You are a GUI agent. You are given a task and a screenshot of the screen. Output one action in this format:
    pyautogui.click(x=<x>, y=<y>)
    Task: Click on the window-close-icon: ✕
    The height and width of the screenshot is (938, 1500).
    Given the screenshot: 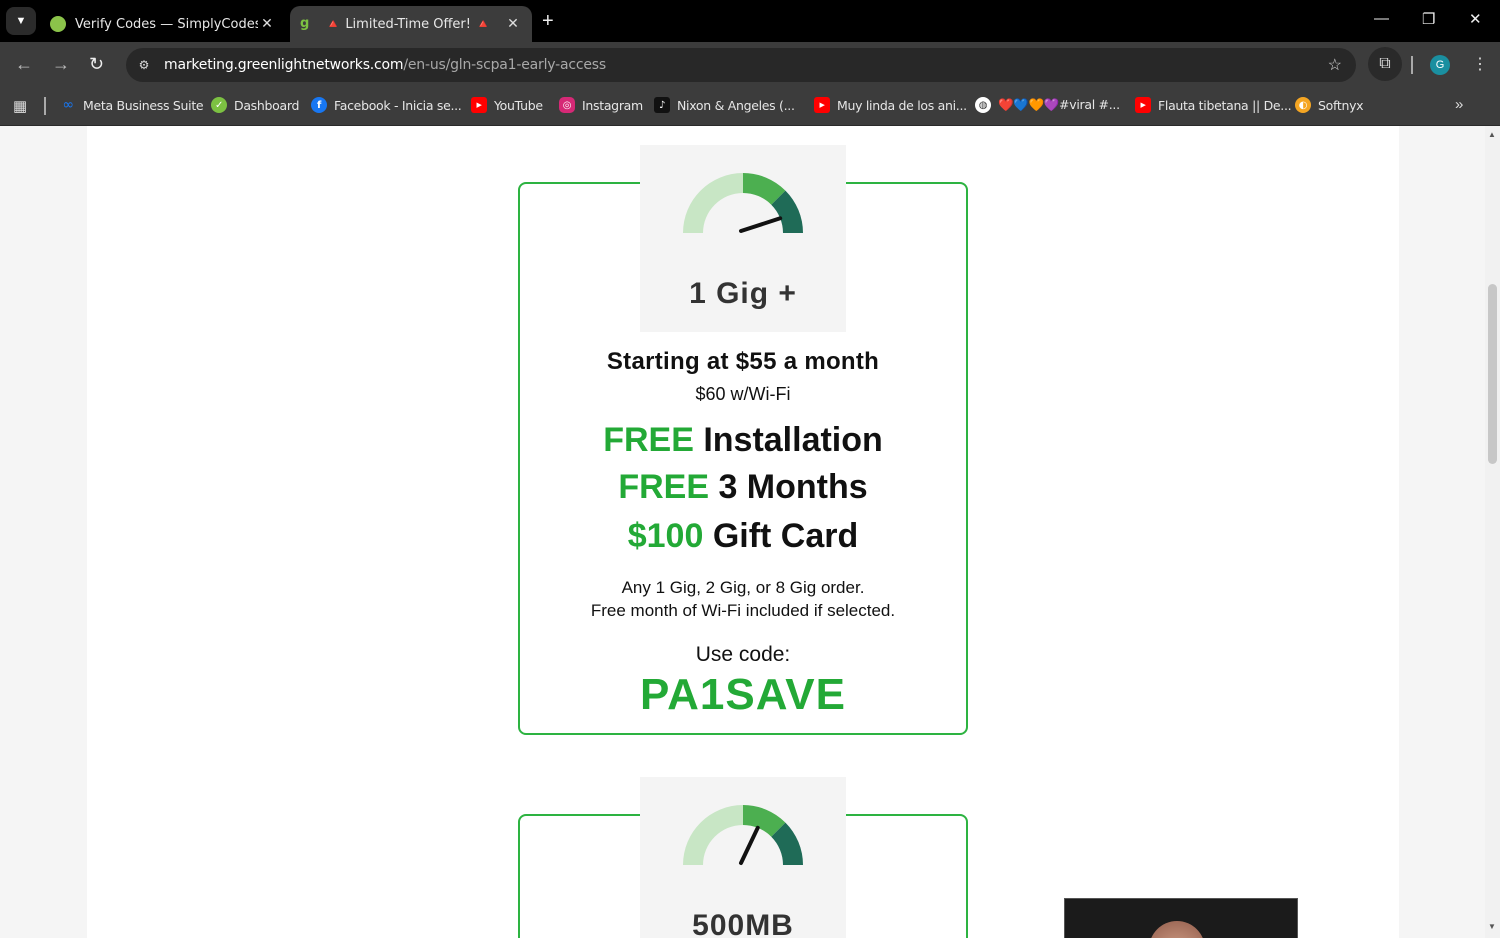 What is the action you would take?
    pyautogui.click(x=1475, y=19)
    